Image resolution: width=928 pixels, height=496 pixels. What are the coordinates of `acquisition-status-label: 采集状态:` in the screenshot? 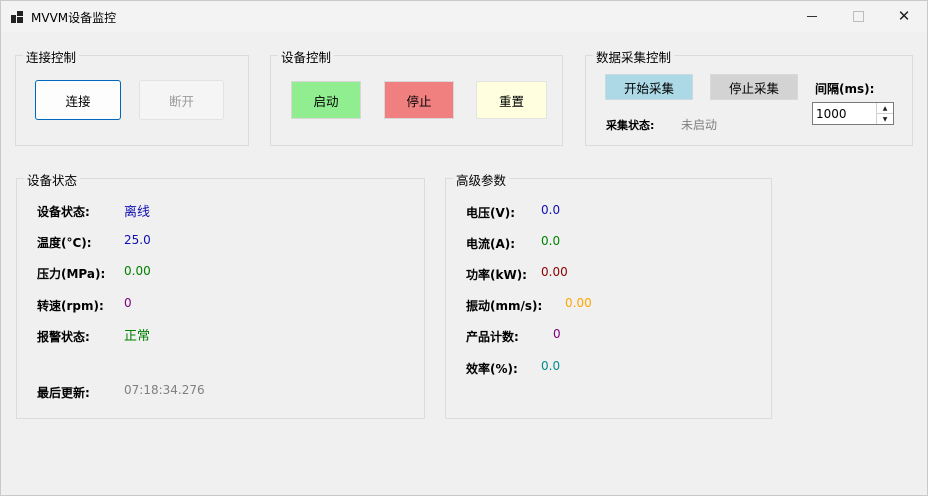 It's located at (630, 125).